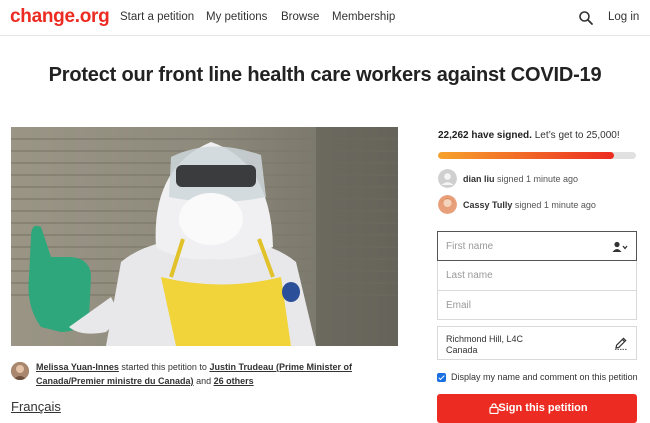  I want to click on recent-signer-text: Cassy Tully signed 1 minute ago, so click(529, 205).